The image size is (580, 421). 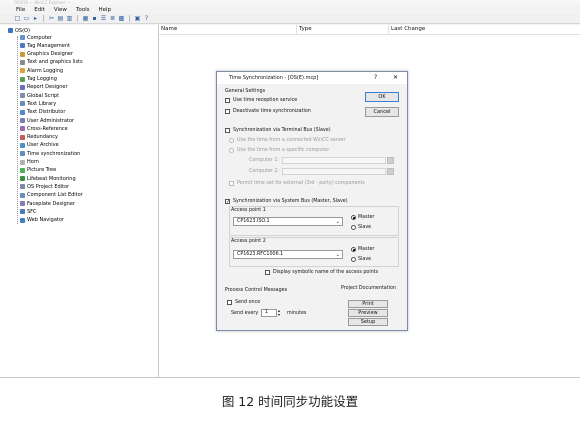 I want to click on computer2-field, so click(x=334, y=171).